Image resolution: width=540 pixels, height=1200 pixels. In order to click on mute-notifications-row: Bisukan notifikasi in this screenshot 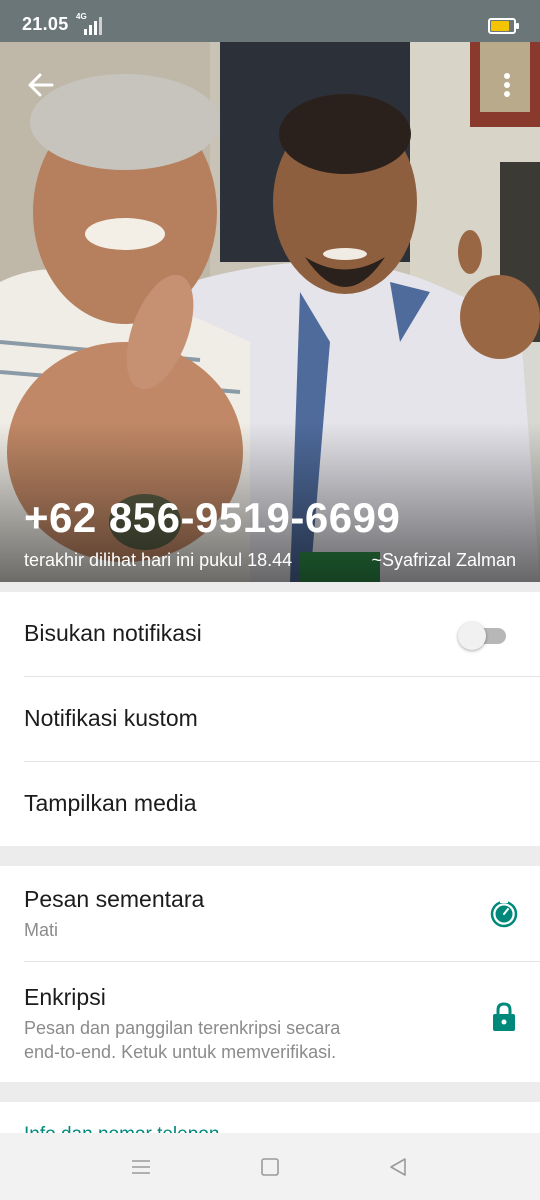, I will do `click(270, 634)`.